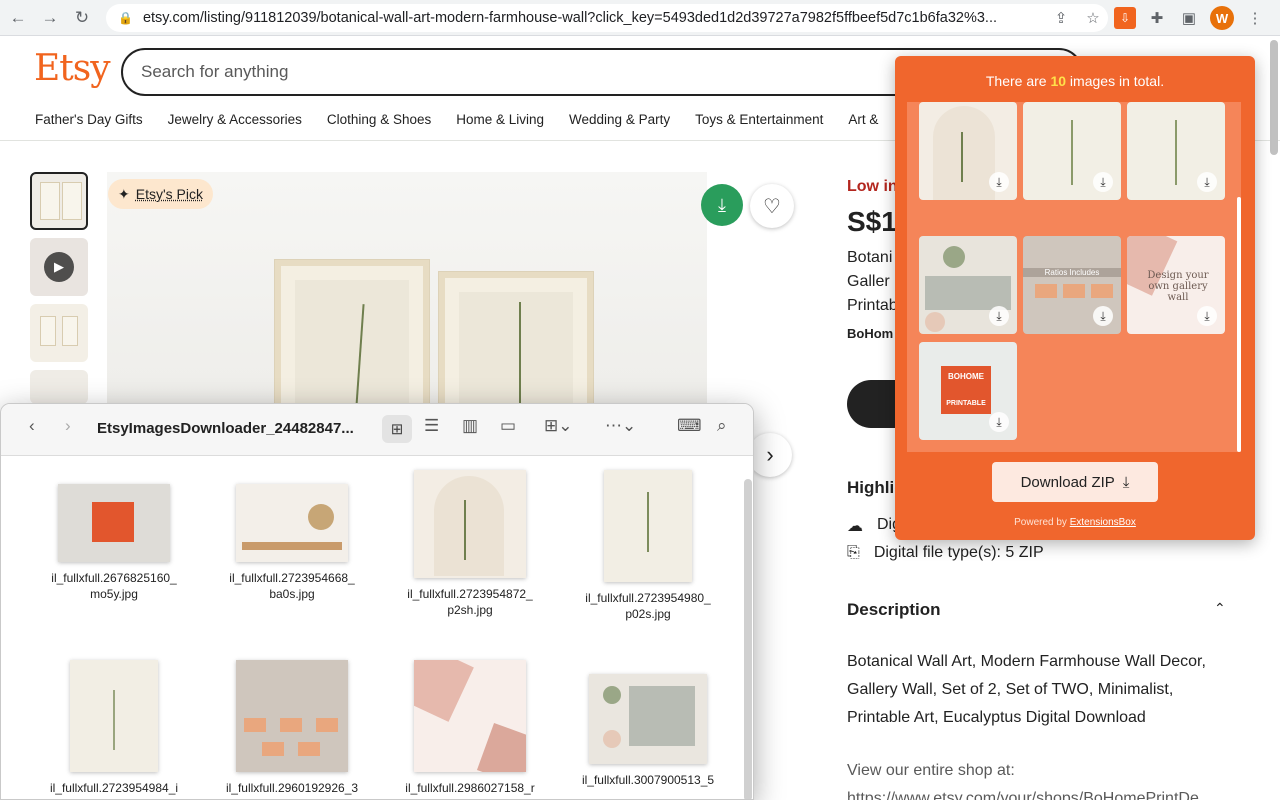  Describe the element at coordinates (722, 205) in the screenshot. I see `download-images-button: ⤓` at that location.